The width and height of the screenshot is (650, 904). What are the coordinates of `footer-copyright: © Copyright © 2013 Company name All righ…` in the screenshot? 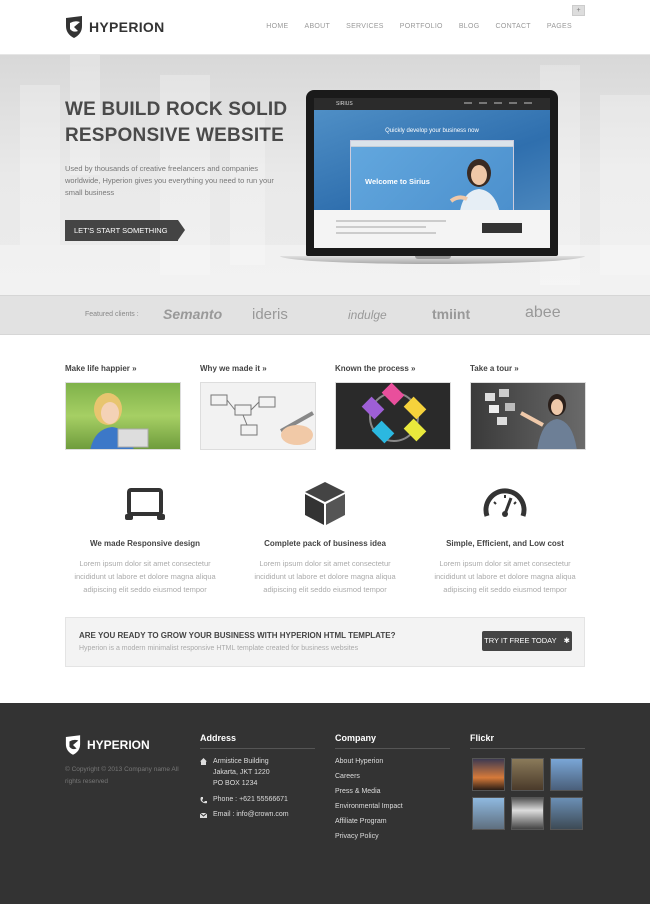 It's located at (122, 775).